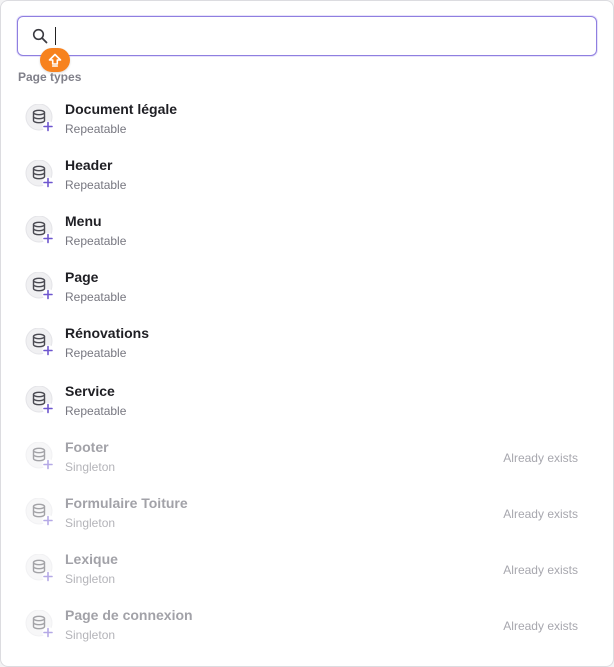  Describe the element at coordinates (307, 411) in the screenshot. I see `page-type-item: Service Repeatable` at that location.